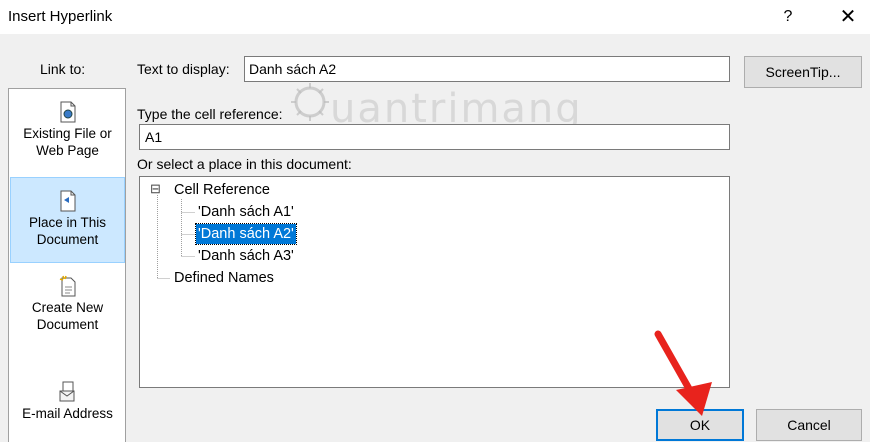 Image resolution: width=870 pixels, height=442 pixels. What do you see at coordinates (487, 69) in the screenshot?
I see `text-to-display-field: Danh sách A2` at bounding box center [487, 69].